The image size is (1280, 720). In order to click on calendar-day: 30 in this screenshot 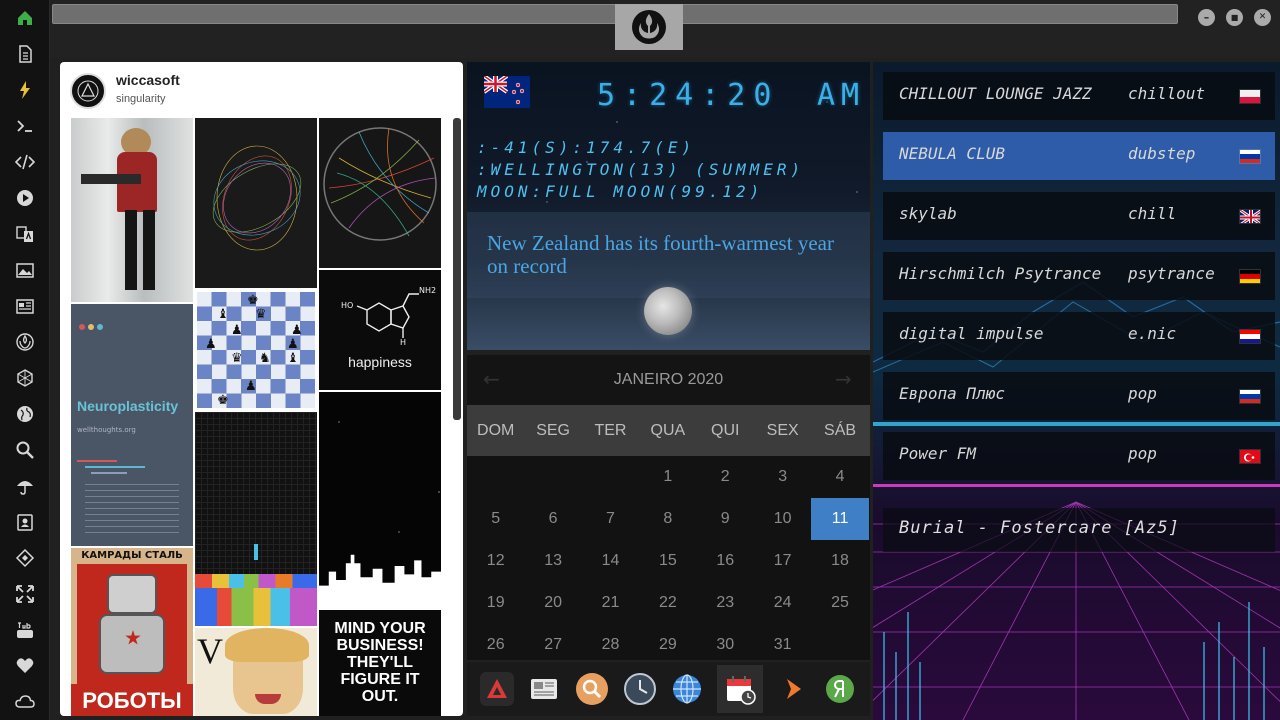, I will do `click(725, 645)`.